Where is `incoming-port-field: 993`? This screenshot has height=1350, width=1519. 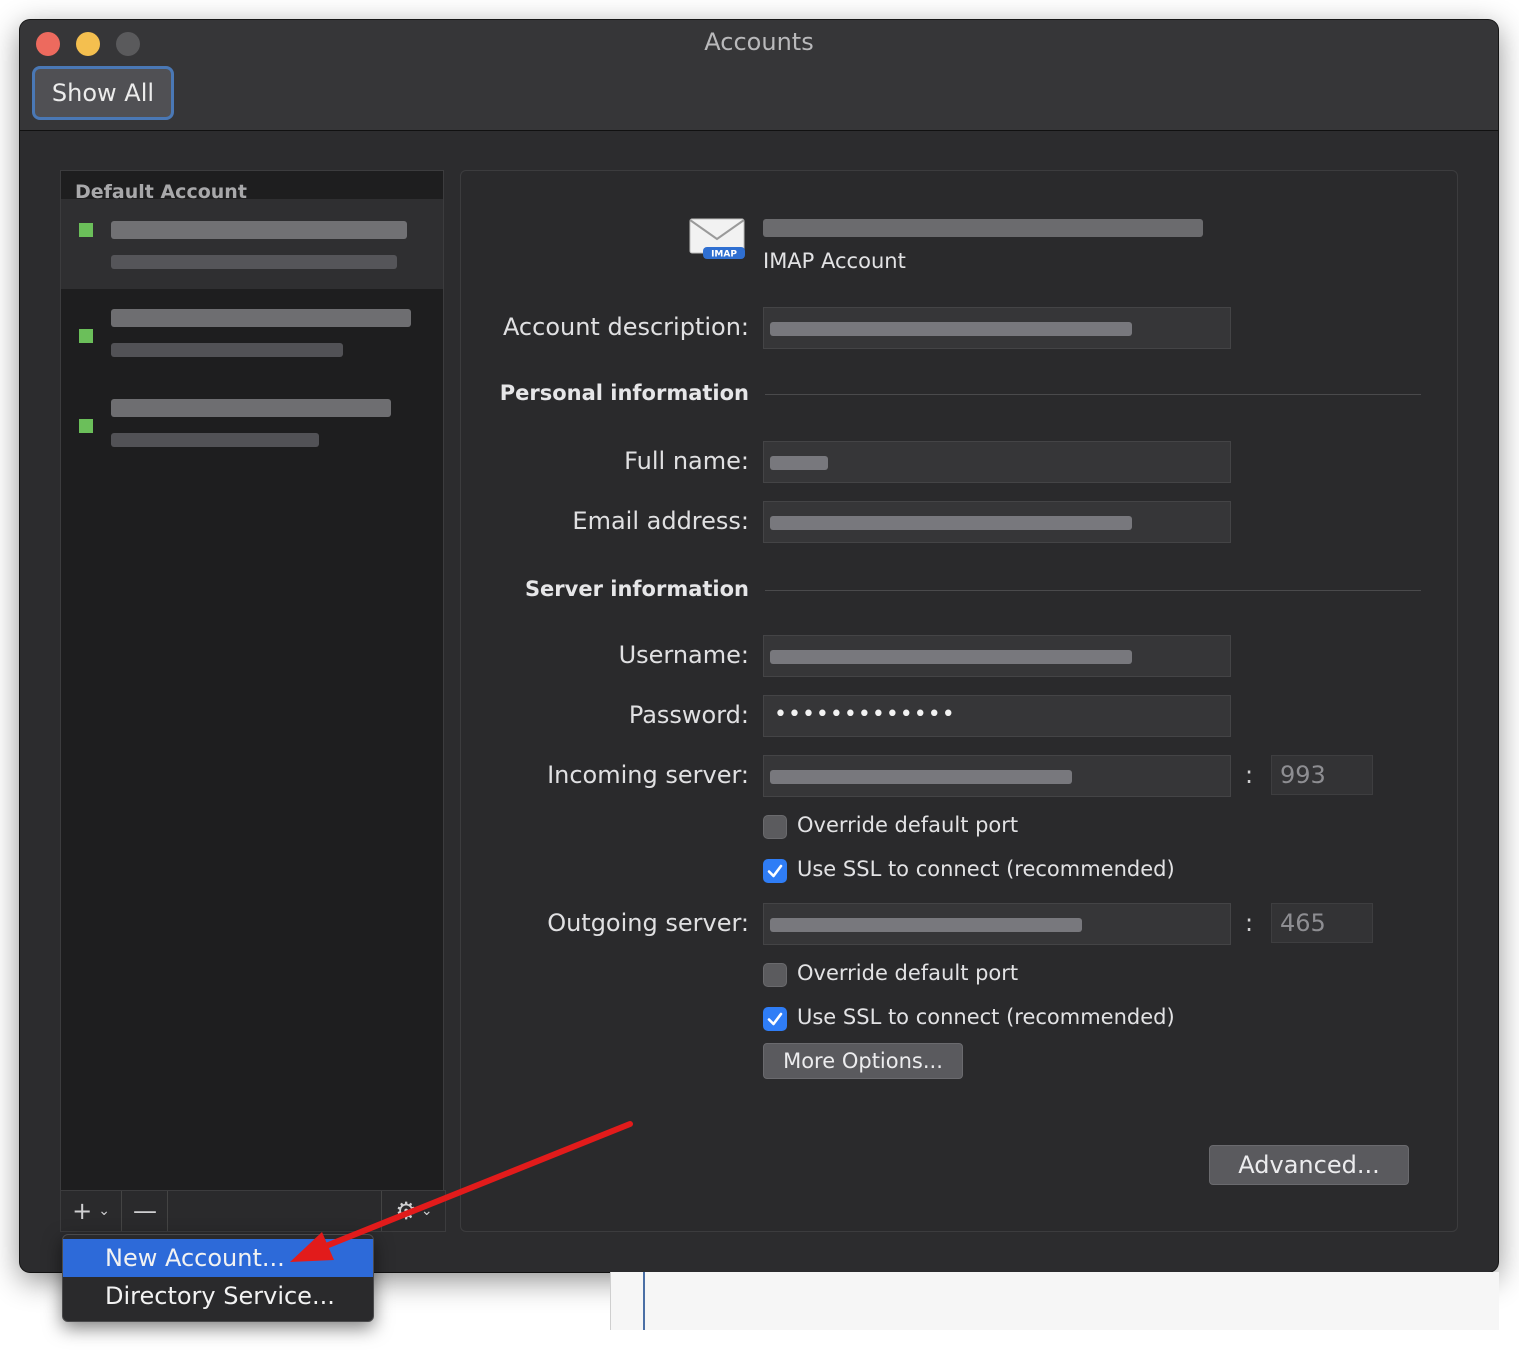
incoming-port-field: 993 is located at coordinates (1322, 775).